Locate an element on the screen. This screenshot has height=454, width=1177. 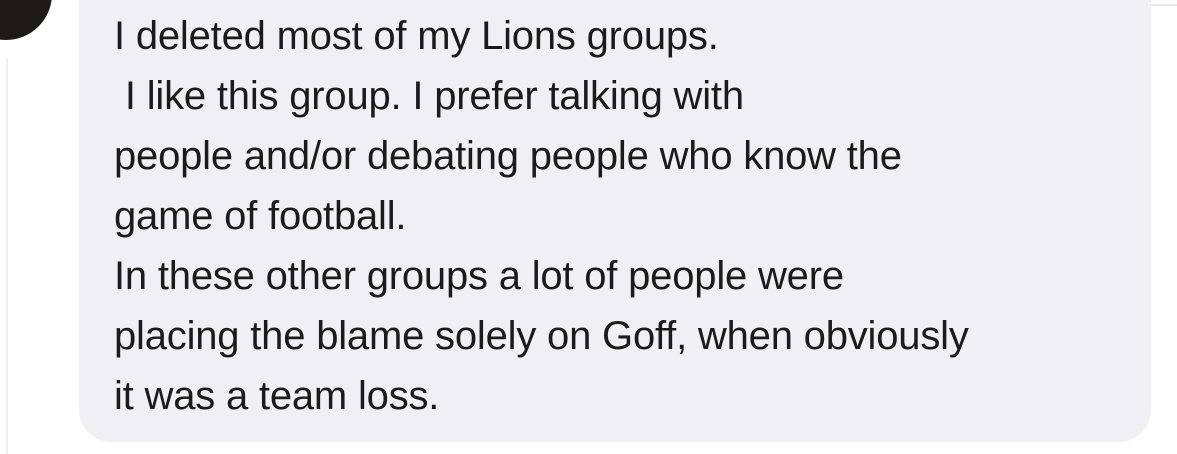
comment-line: it was a team loss. is located at coordinates (277, 396).